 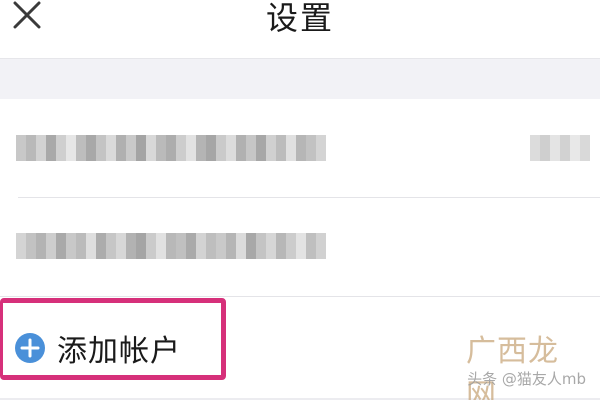 What do you see at coordinates (119, 351) in the screenshot?
I see `add-account-label: 添加帐户` at bounding box center [119, 351].